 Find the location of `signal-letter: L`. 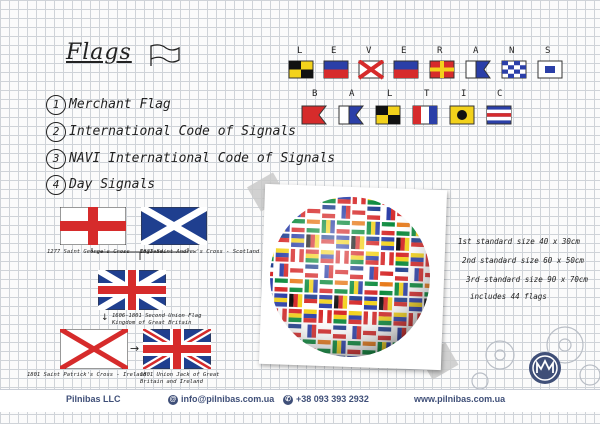

signal-letter: L is located at coordinates (390, 94).